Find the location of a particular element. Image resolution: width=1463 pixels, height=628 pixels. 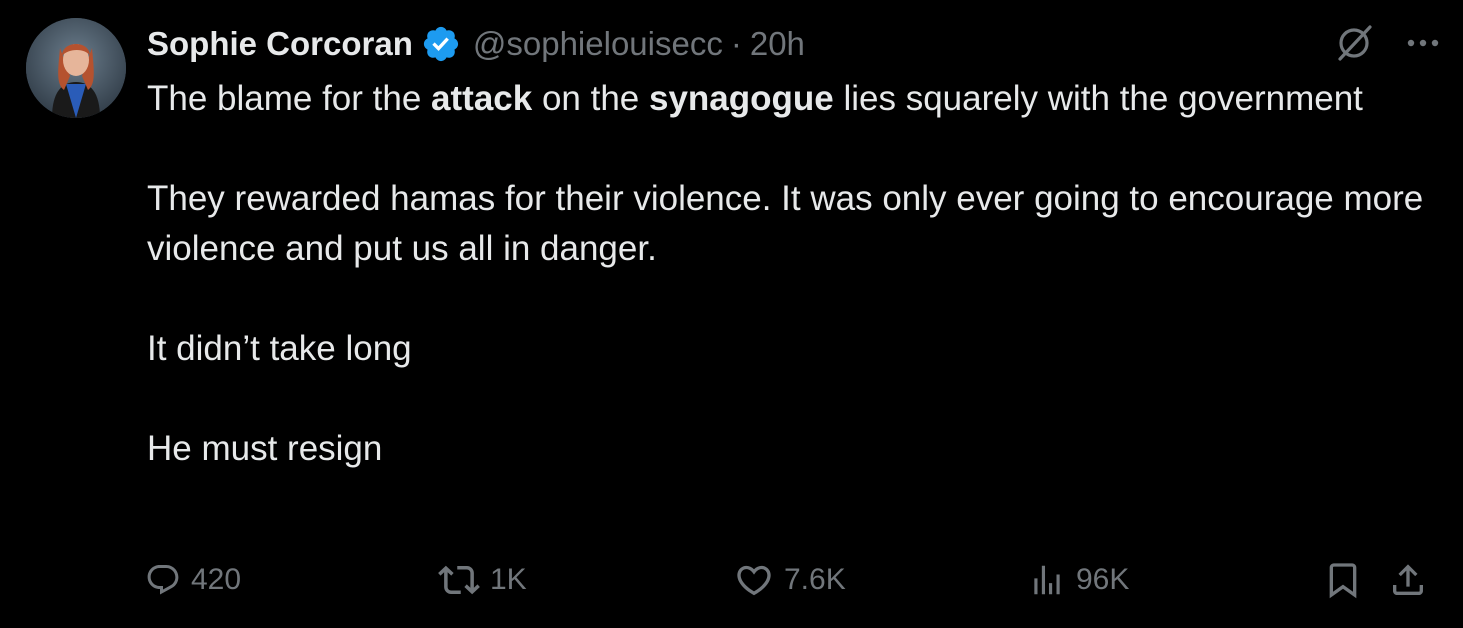

more-icon is located at coordinates (1423, 43).